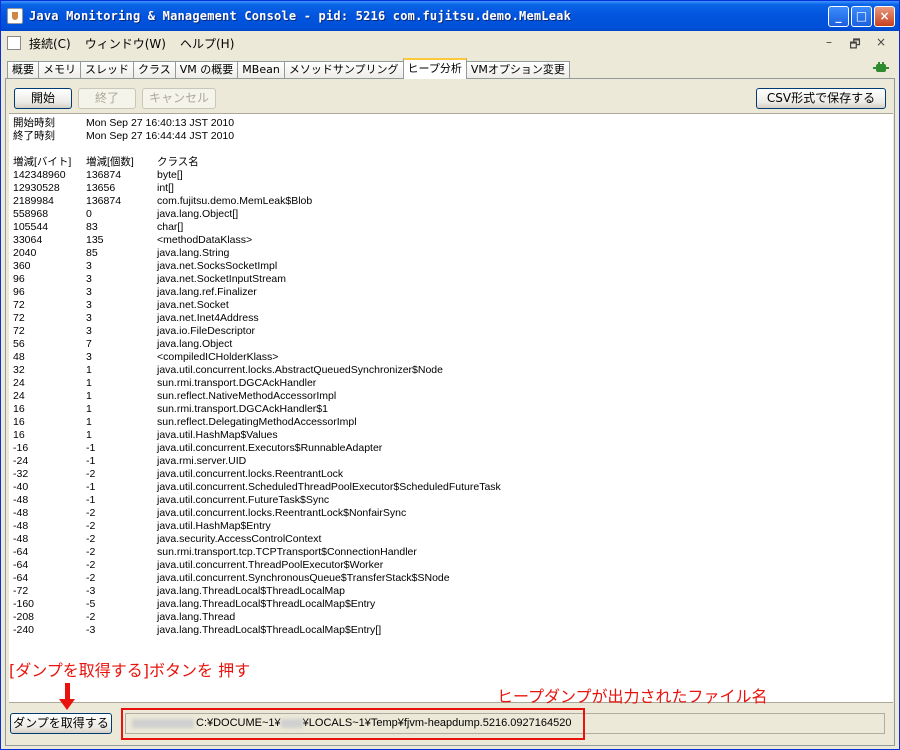 This screenshot has height=750, width=900. What do you see at coordinates (21, 591) in the screenshot?
I see `row-bytes-delta: -72` at bounding box center [21, 591].